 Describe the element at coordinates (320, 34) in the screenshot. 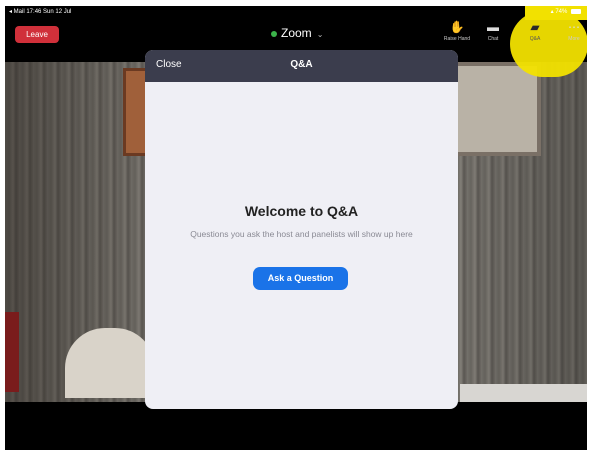

I see `chevron-down-icon: ⌄` at that location.